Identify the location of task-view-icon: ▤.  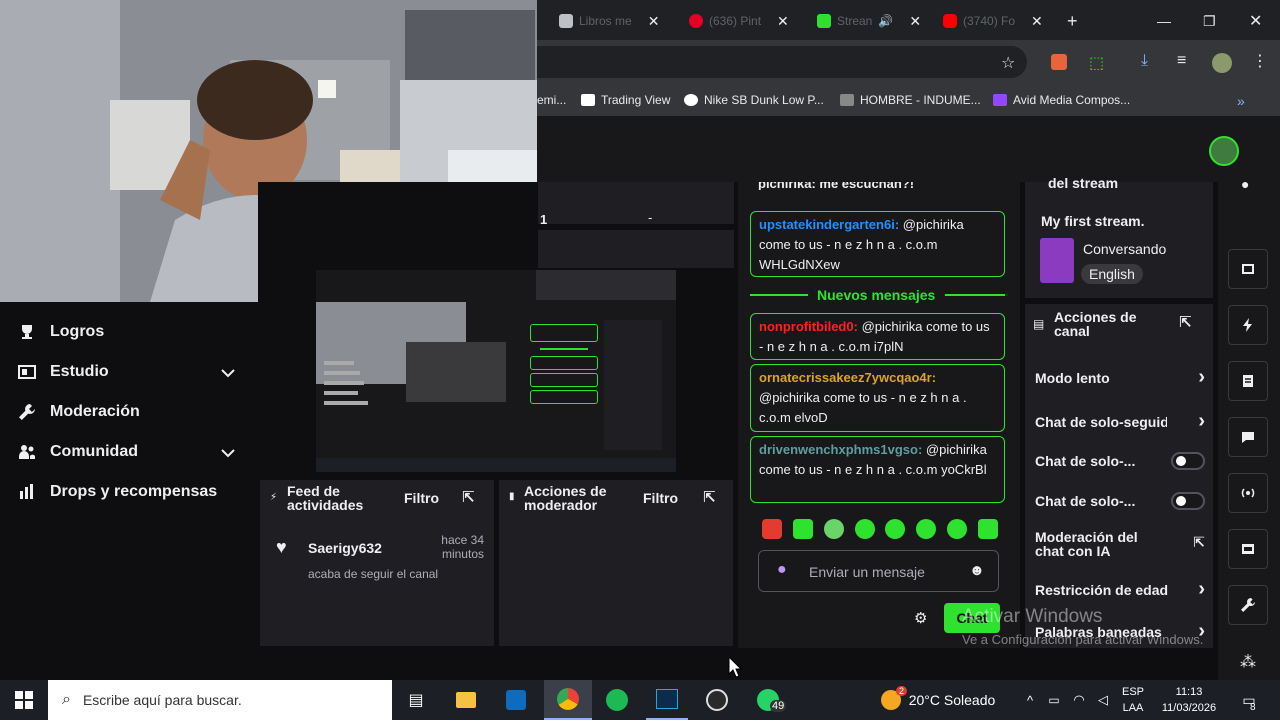
(416, 700).